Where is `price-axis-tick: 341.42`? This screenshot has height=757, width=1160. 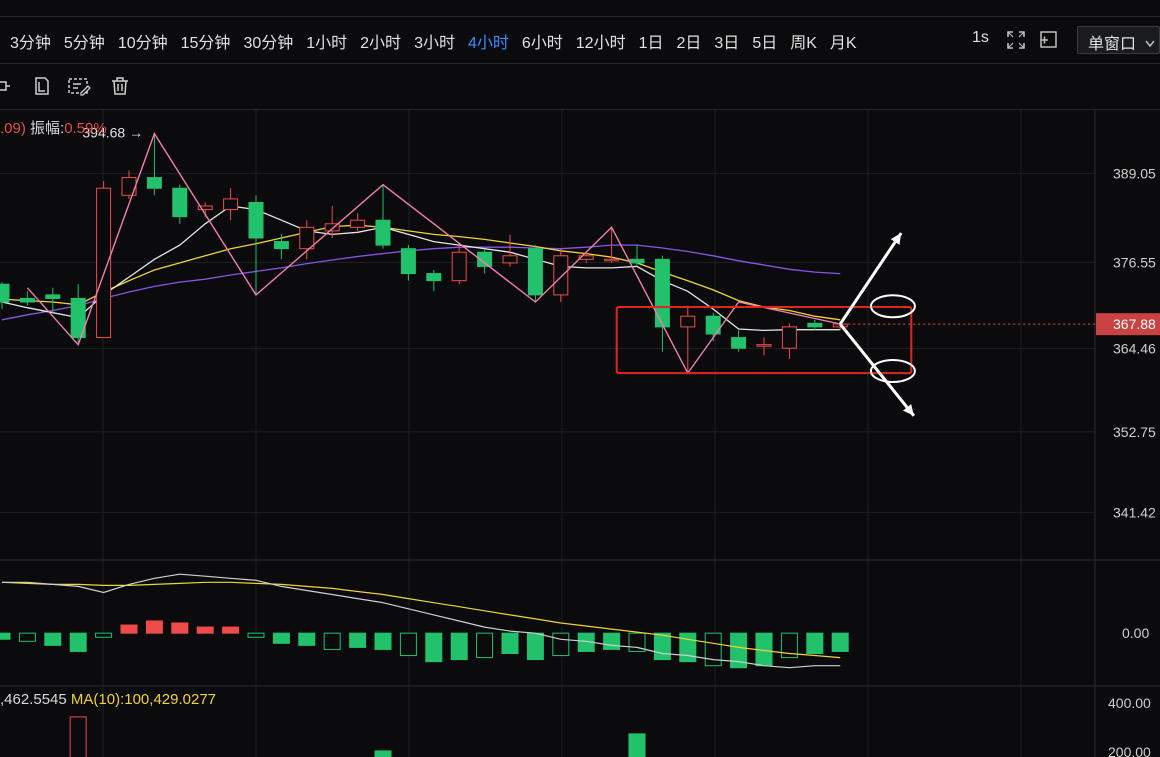 price-axis-tick: 341.42 is located at coordinates (1134, 512).